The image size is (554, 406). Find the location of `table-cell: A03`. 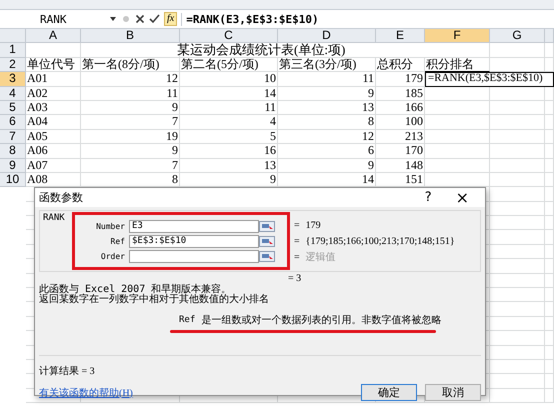

table-cell: A03 is located at coordinates (53, 108).